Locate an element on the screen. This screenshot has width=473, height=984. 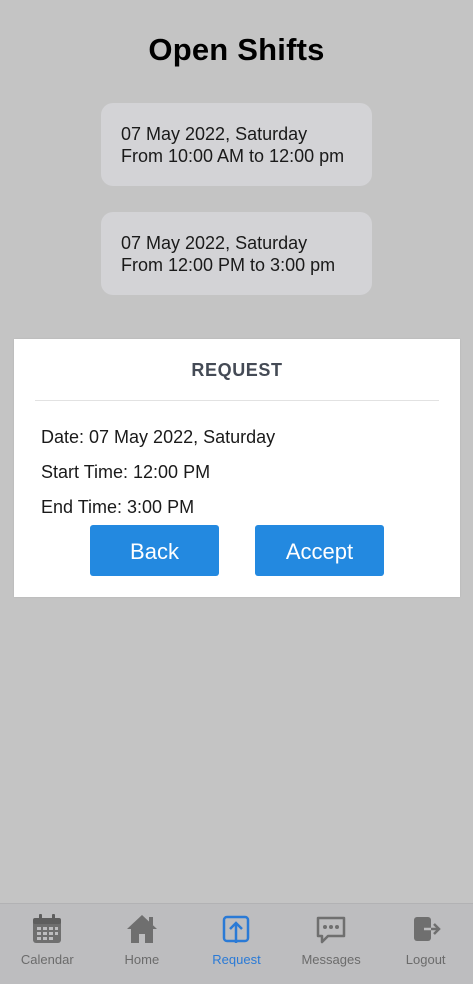
tab-label: Request is located at coordinates (236, 959).